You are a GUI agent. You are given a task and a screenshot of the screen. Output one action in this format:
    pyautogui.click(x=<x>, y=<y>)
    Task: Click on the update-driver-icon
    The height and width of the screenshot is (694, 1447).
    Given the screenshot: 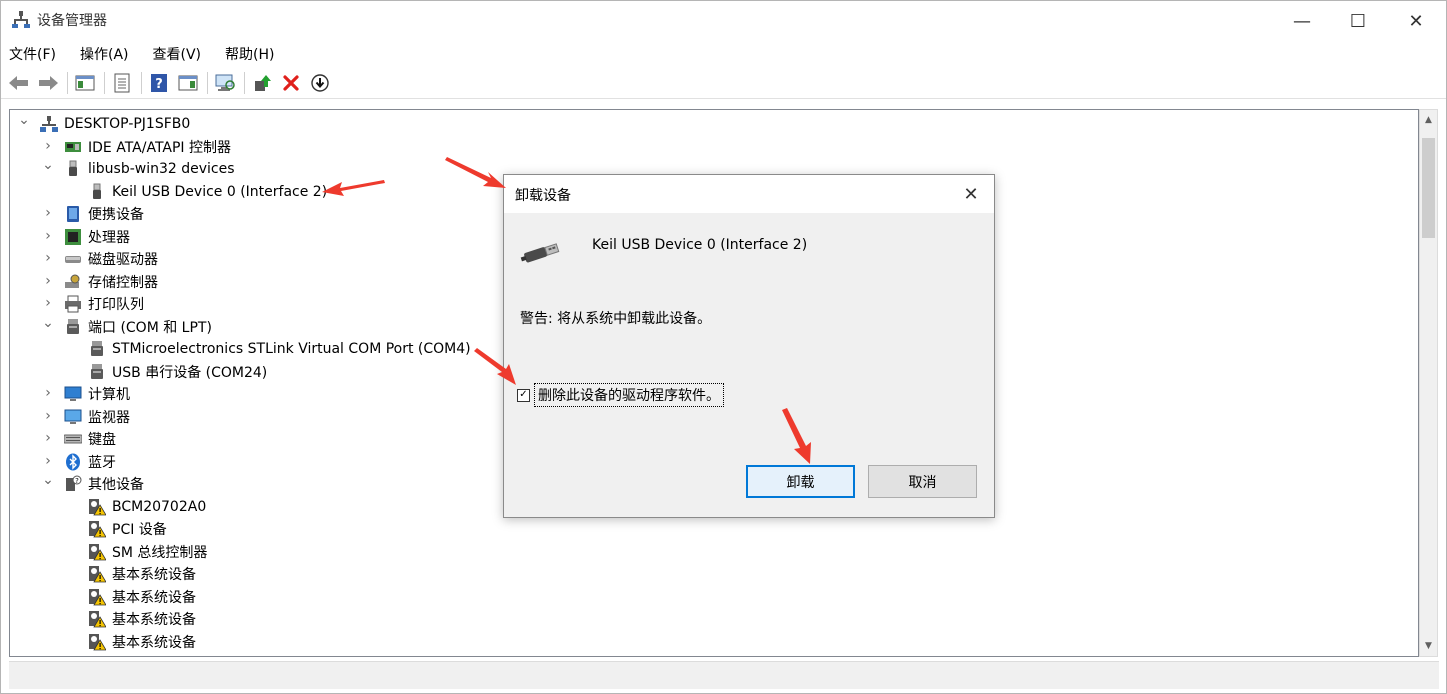 What is the action you would take?
    pyautogui.click(x=263, y=82)
    